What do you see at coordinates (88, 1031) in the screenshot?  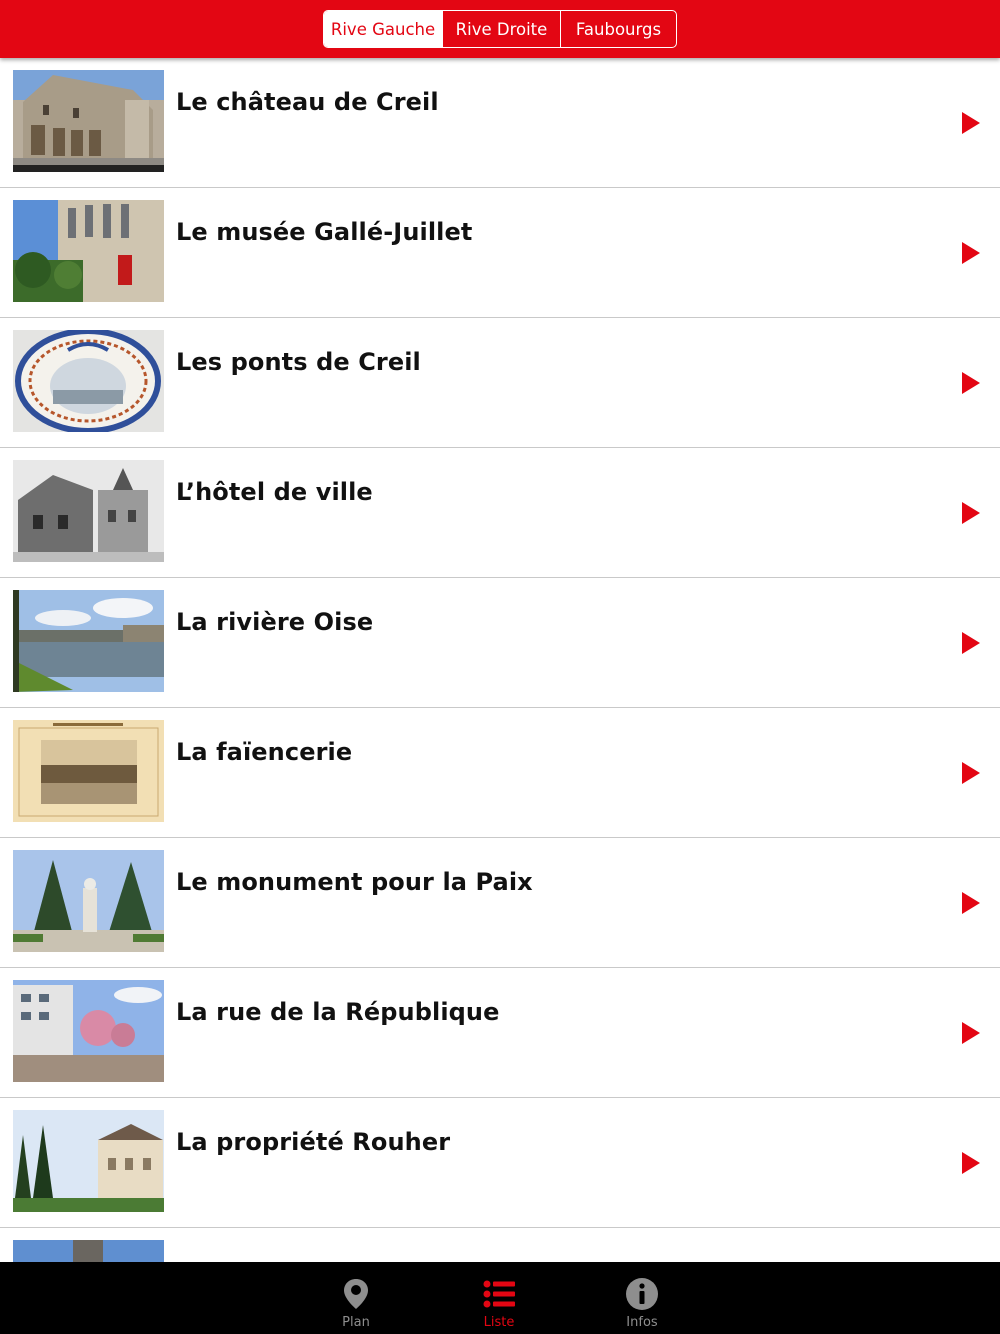 I see `street-thumbnail` at bounding box center [88, 1031].